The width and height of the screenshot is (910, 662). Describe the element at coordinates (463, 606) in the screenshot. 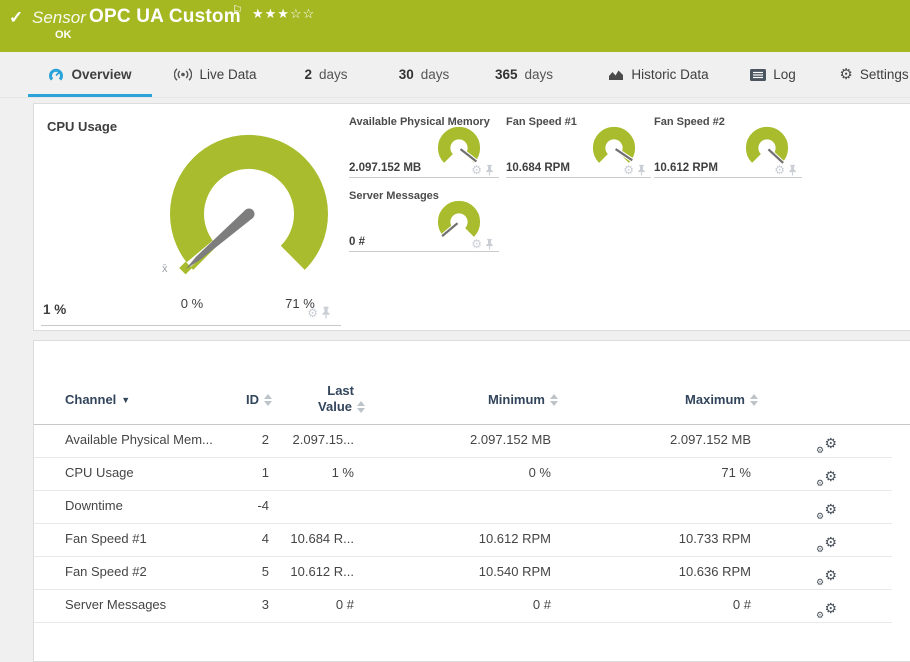

I see `table-row-server-messages: Server Messages 3 0 # 0 # 0 # ⚙ ⚙` at that location.